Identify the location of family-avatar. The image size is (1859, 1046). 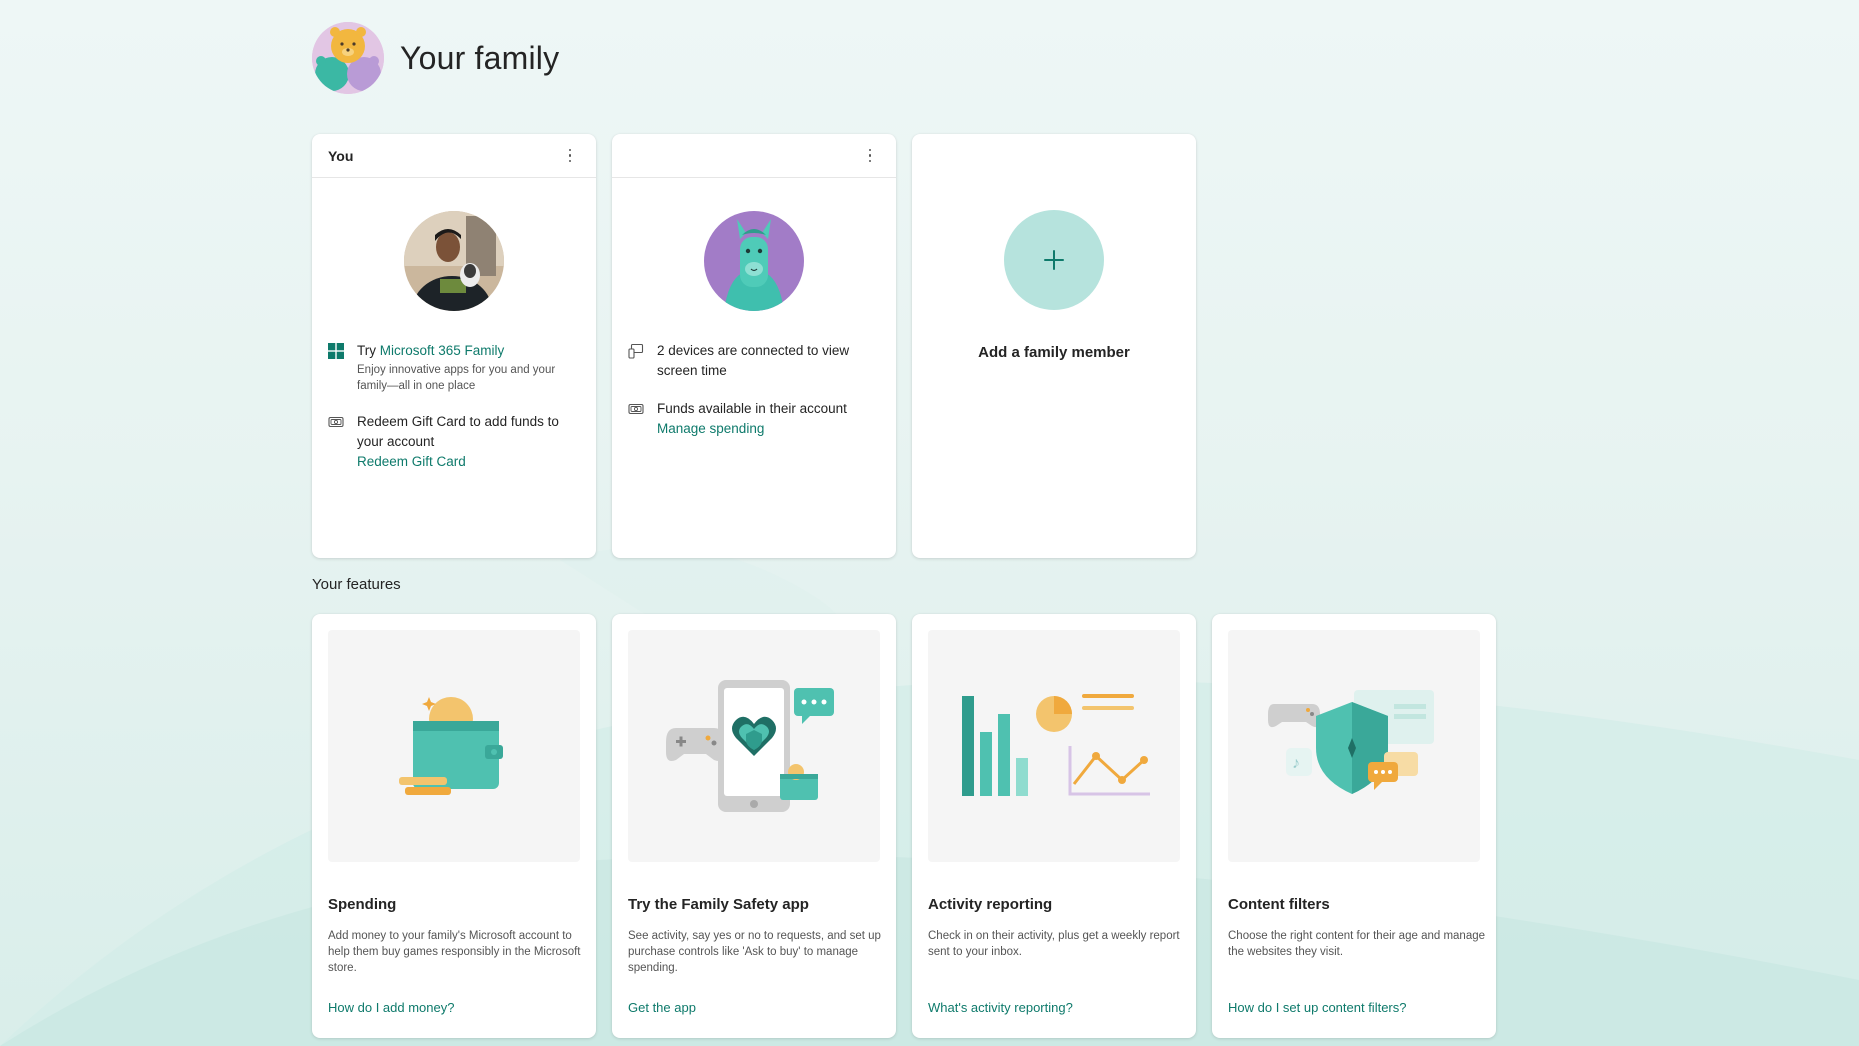
(348, 58).